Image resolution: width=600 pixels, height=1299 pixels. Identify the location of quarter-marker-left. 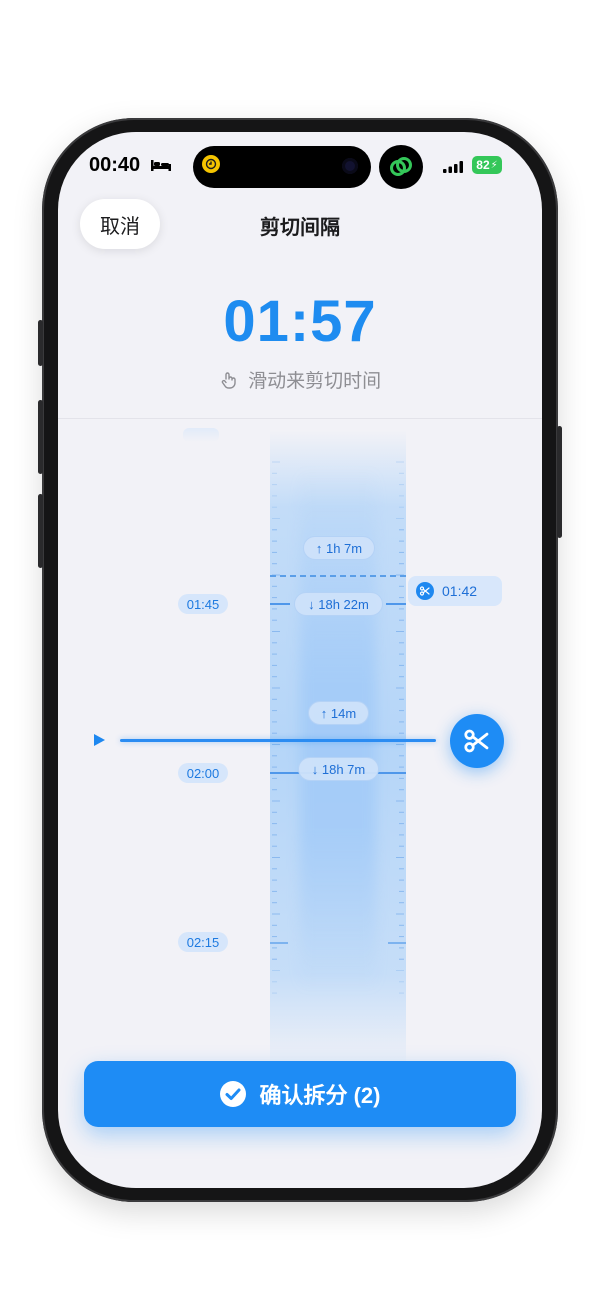
(279, 943).